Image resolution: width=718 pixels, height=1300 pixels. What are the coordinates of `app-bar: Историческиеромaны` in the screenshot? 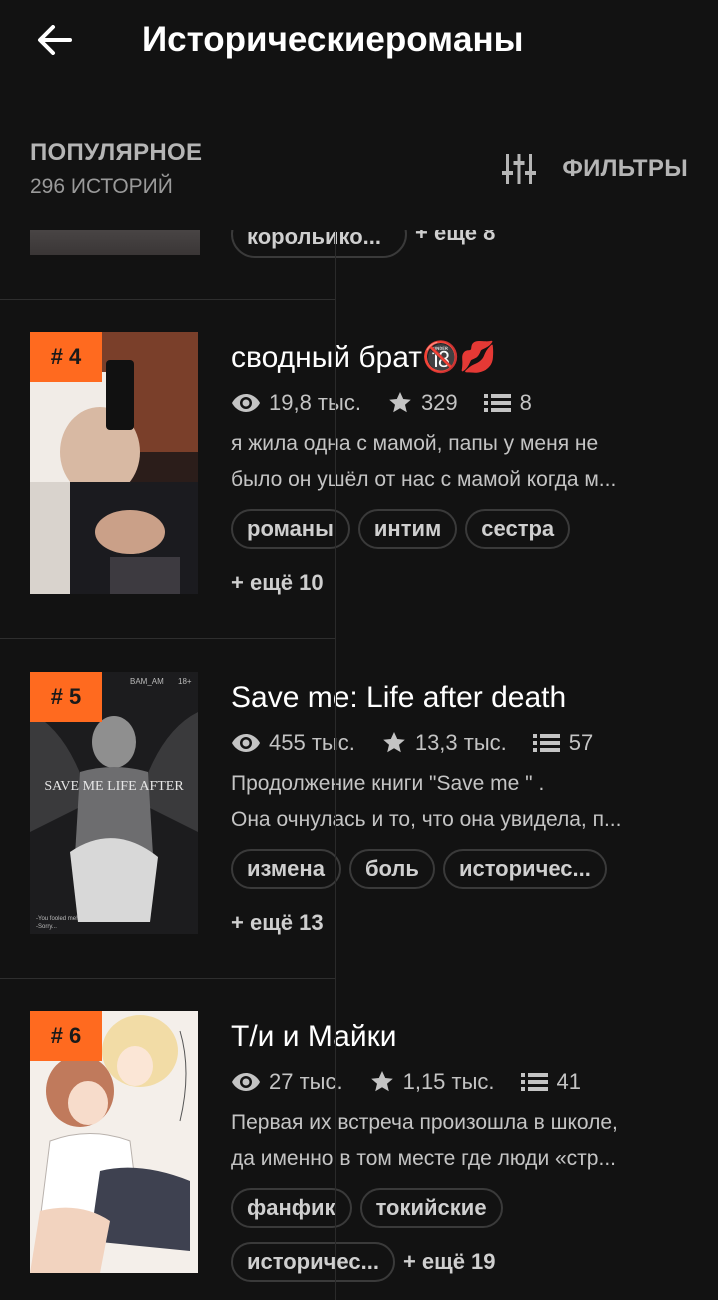 It's located at (359, 47).